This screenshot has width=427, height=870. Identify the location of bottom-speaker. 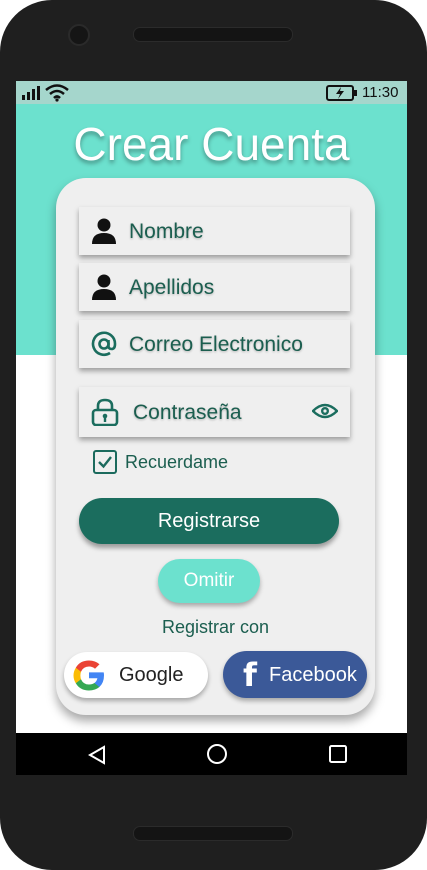
(213, 833).